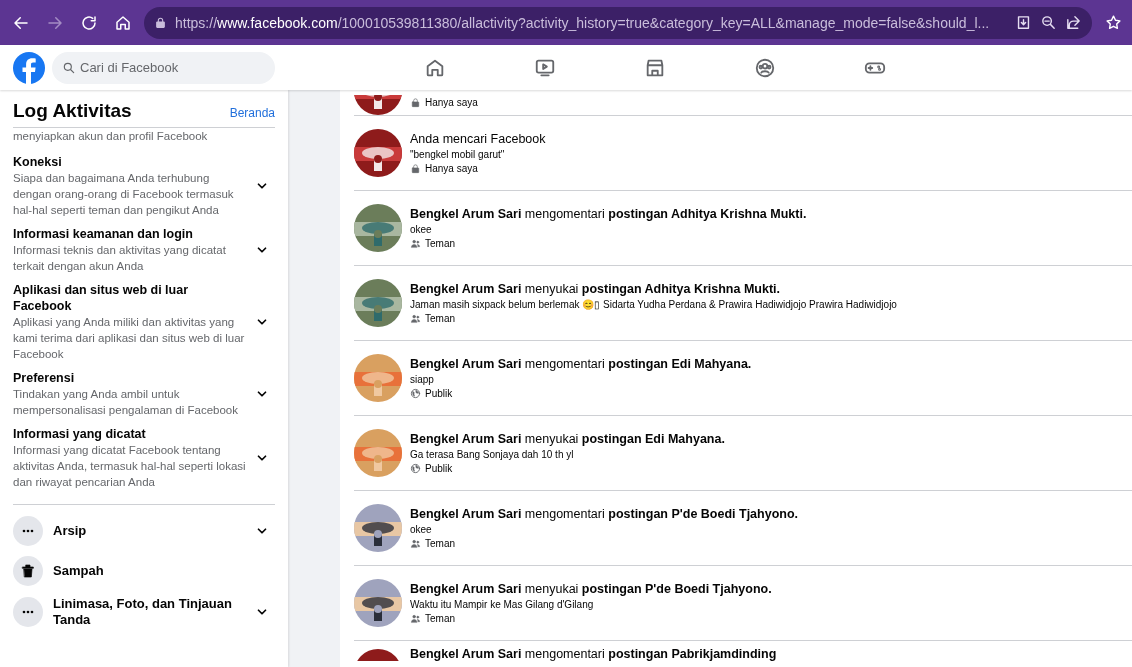  What do you see at coordinates (164, 571) in the screenshot?
I see `menu-item-label: Sampah` at bounding box center [164, 571].